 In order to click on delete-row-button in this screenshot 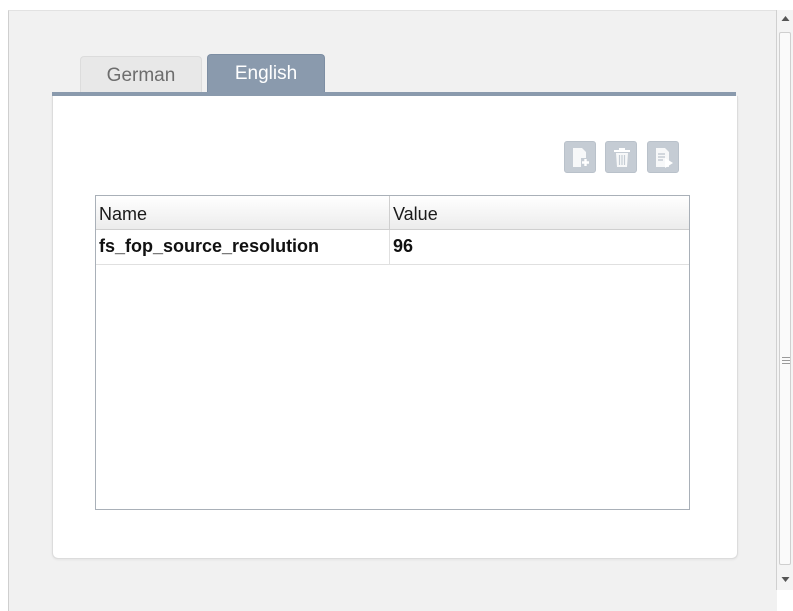, I will do `click(621, 157)`.